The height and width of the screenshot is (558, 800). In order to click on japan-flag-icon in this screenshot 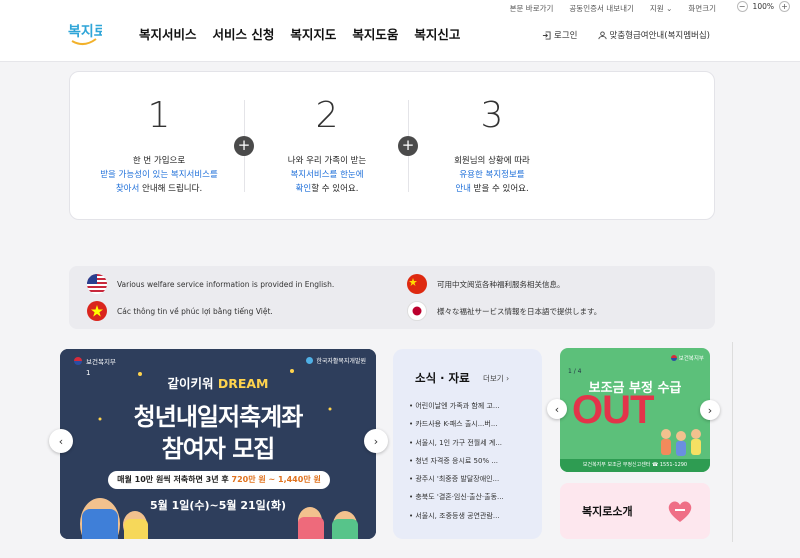, I will do `click(417, 311)`.